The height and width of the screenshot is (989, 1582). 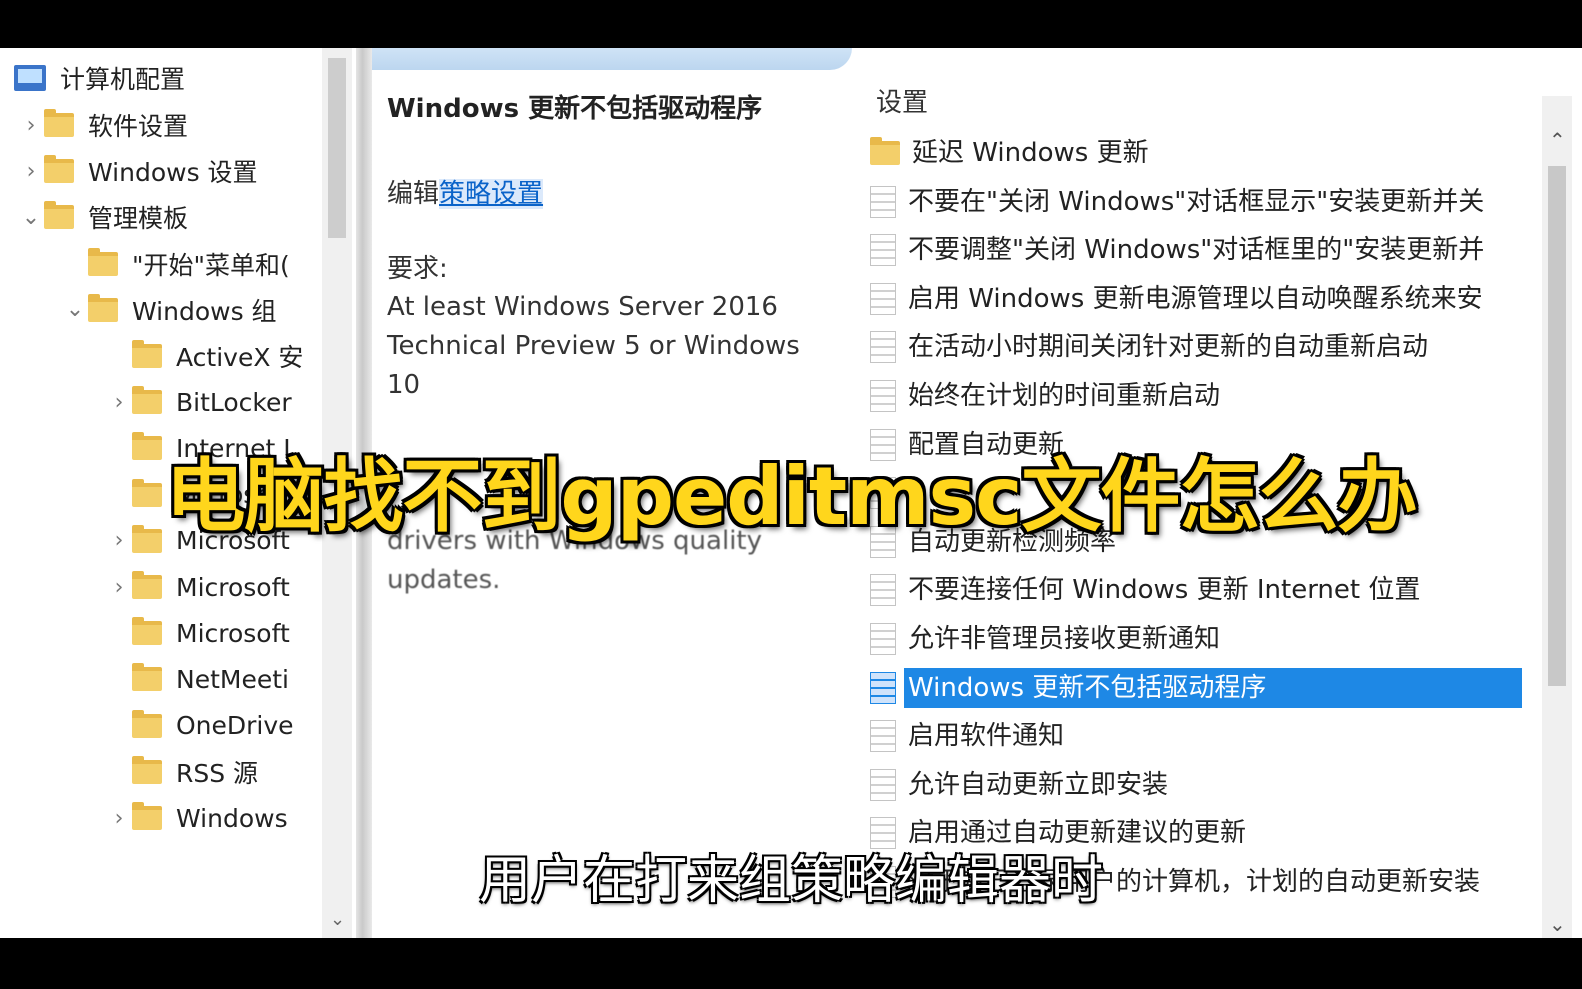 I want to click on tree-item: NetMeeti, so click(x=197, y=679).